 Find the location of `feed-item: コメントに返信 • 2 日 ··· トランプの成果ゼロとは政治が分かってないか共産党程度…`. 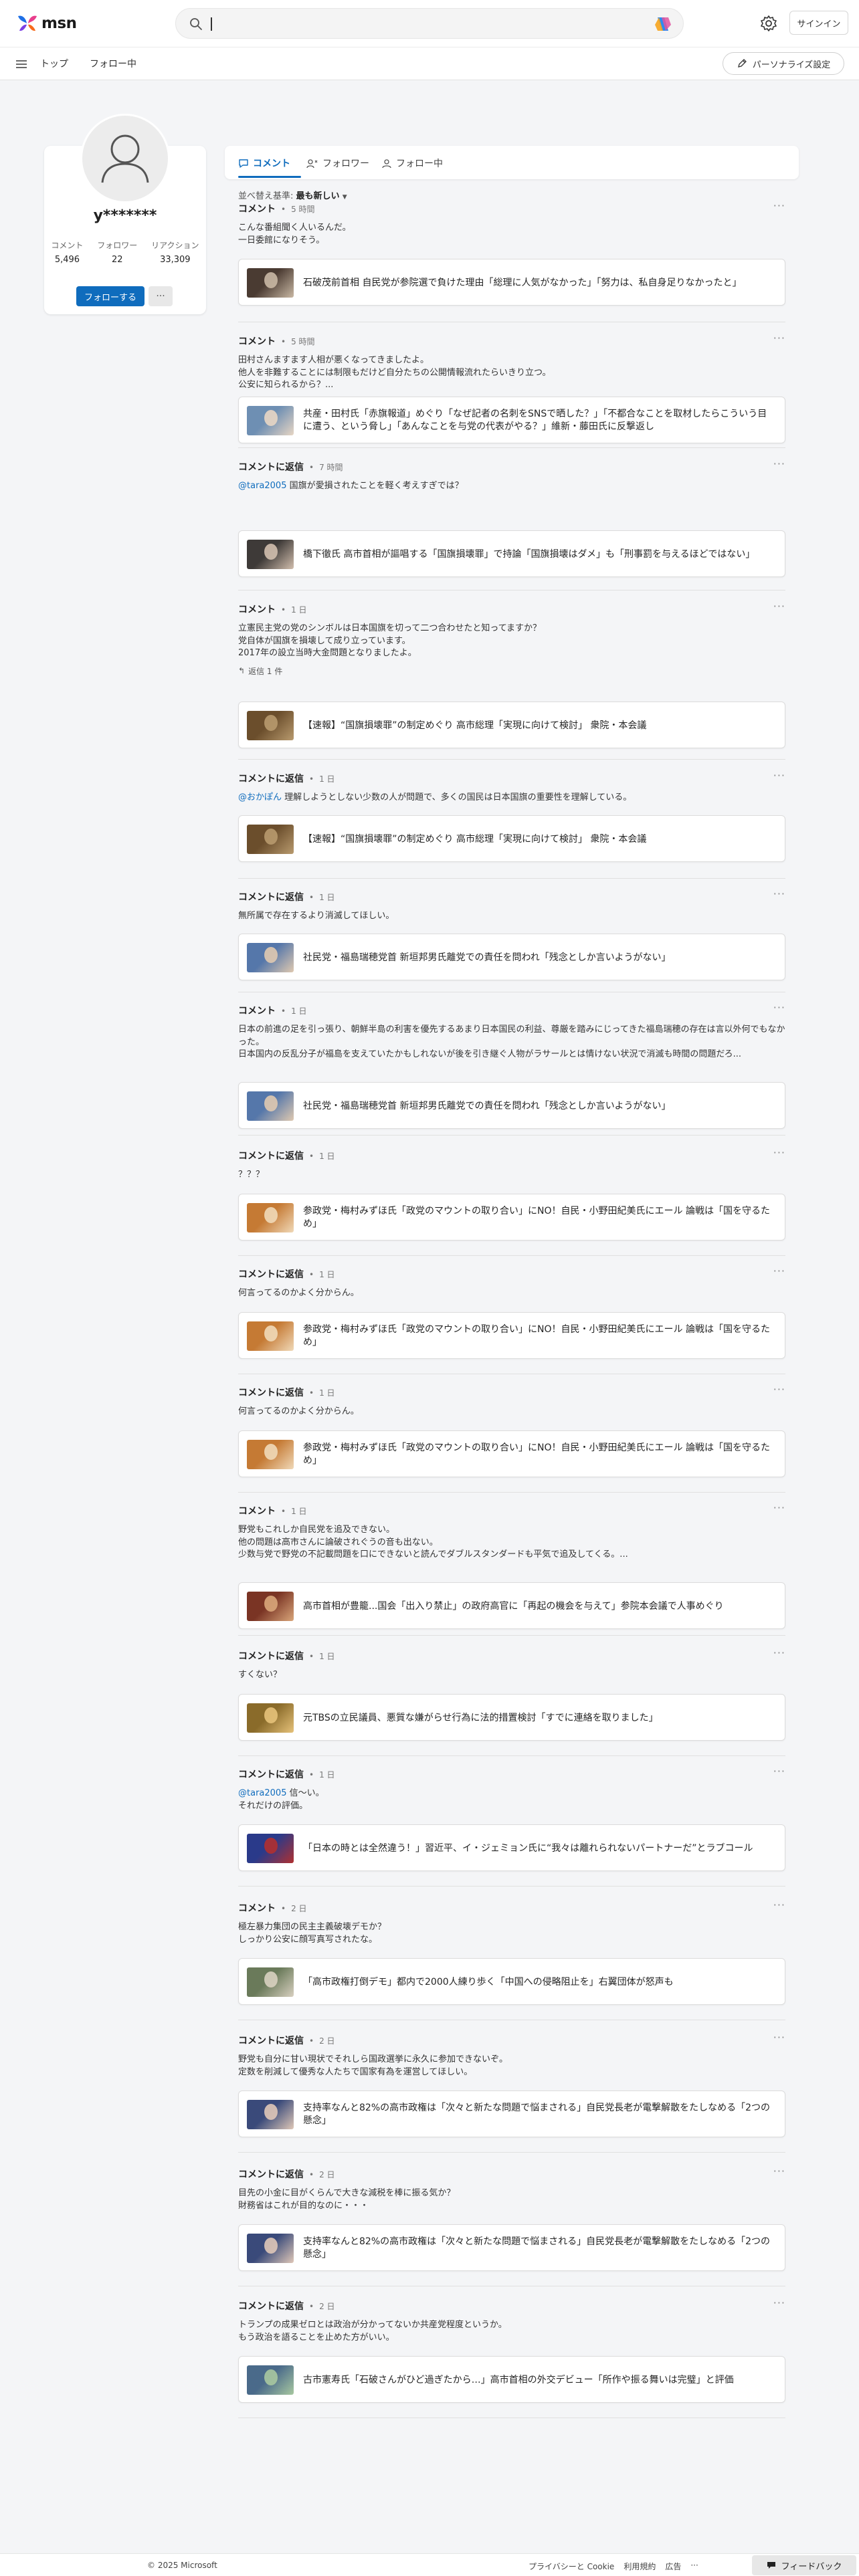

feed-item: コメントに返信 • 2 日 ··· トランプの成果ゼロとは政治が分かってないか共産党程度… is located at coordinates (511, 2357).